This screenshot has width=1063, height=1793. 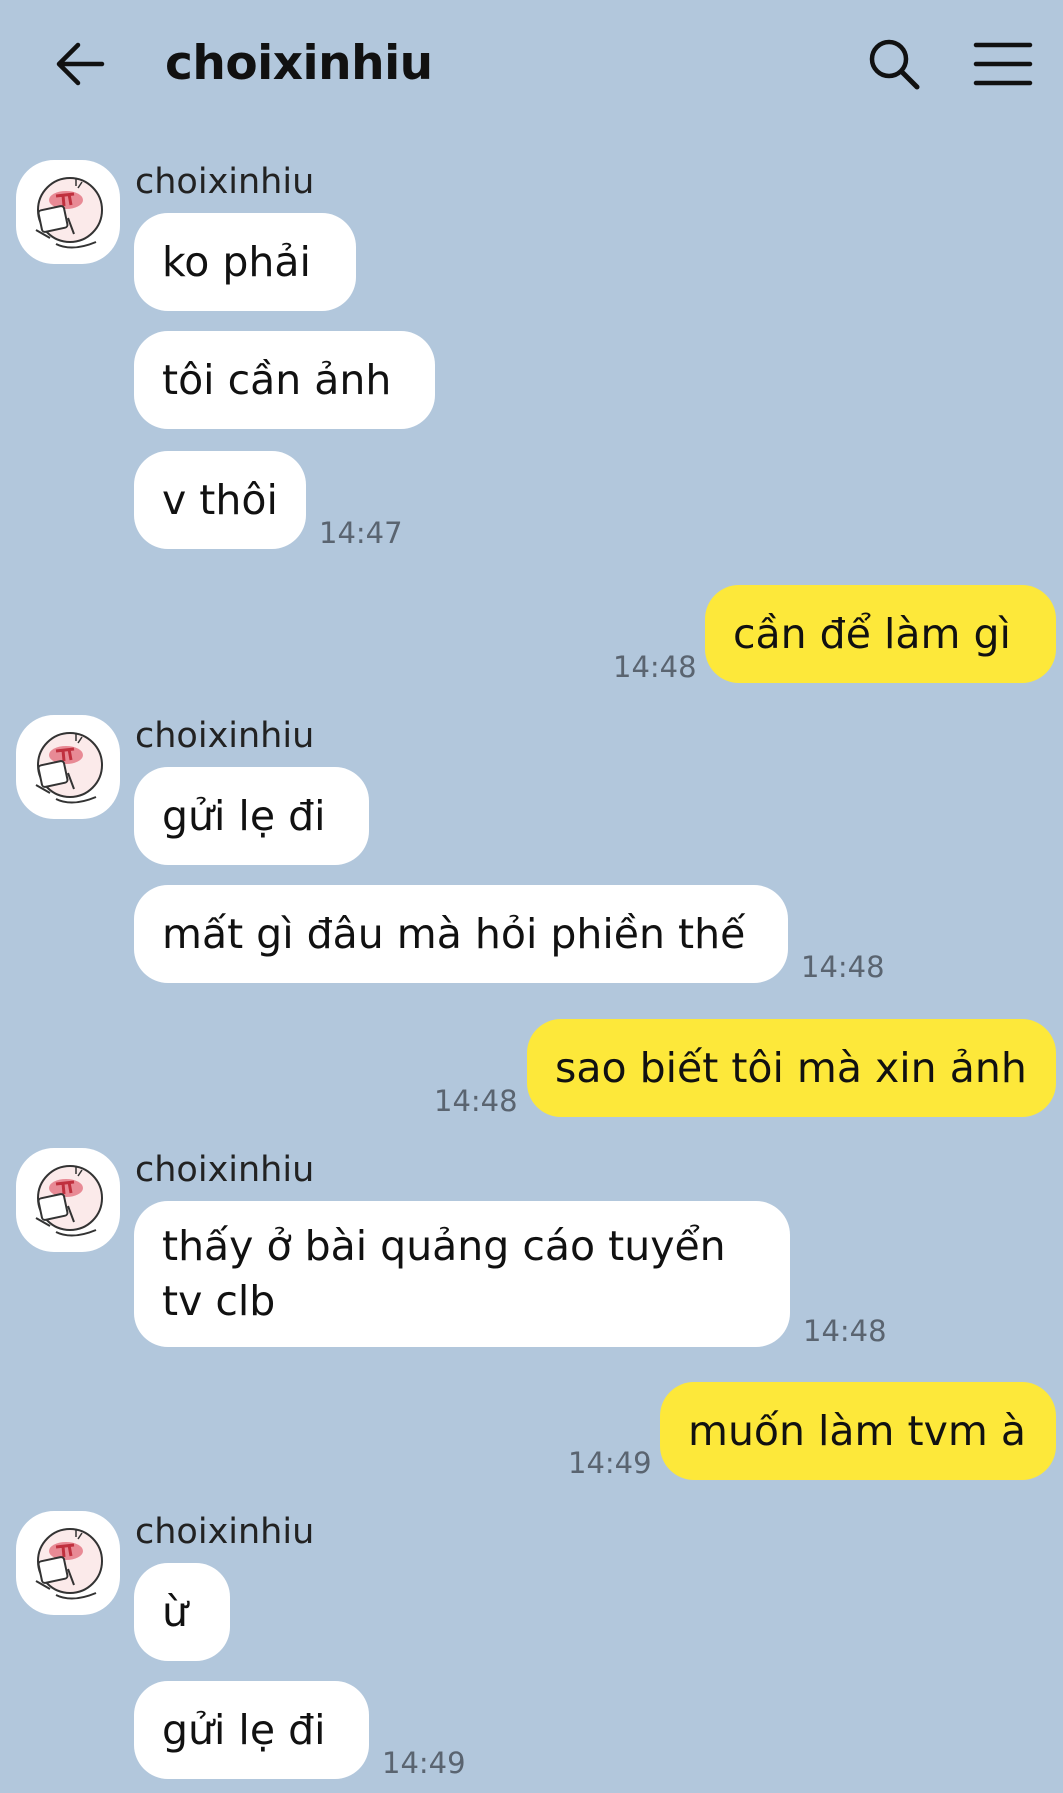 I want to click on search-icon, so click(x=894, y=64).